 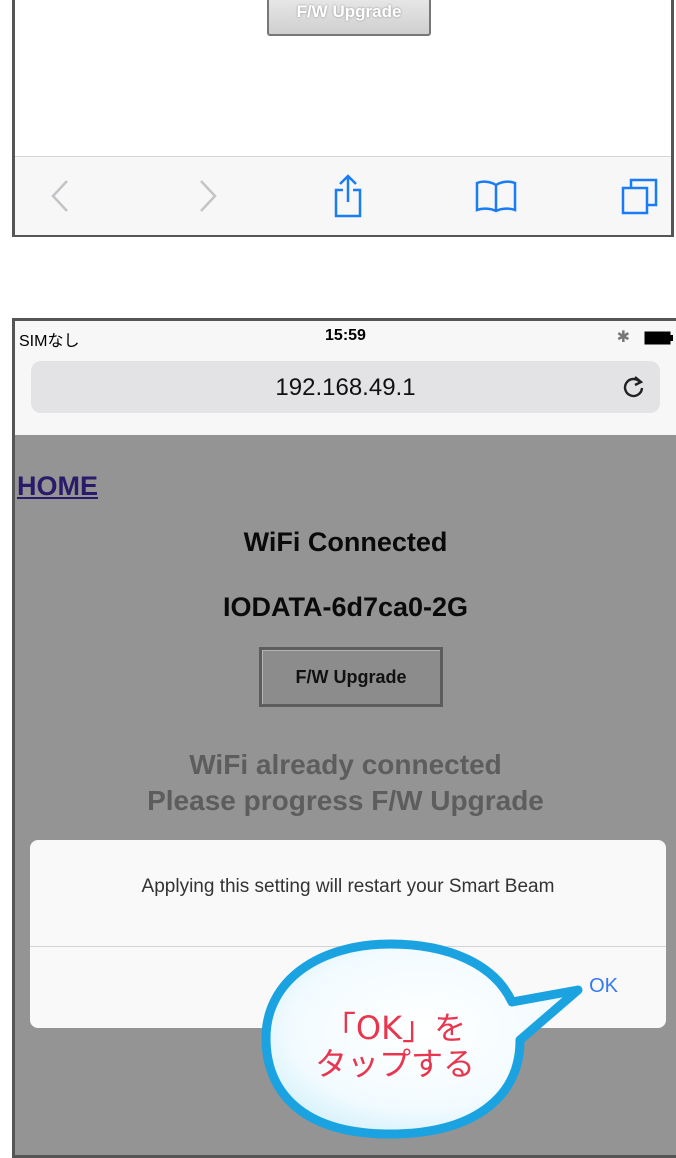 What do you see at coordinates (395, 1028) in the screenshot?
I see `callout-line-1: 「OK」を` at bounding box center [395, 1028].